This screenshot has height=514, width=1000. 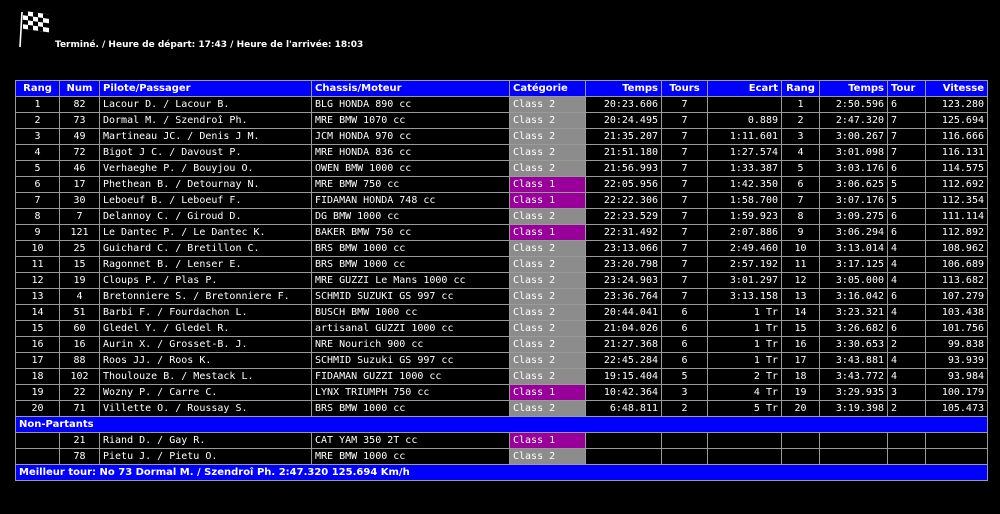 I want to click on rang-best: 17, so click(x=800, y=360).